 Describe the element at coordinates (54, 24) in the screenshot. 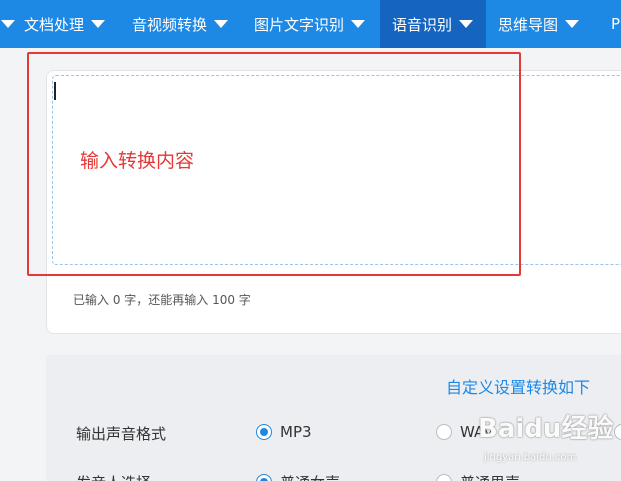

I see `nav-item-label: 文档处理` at that location.